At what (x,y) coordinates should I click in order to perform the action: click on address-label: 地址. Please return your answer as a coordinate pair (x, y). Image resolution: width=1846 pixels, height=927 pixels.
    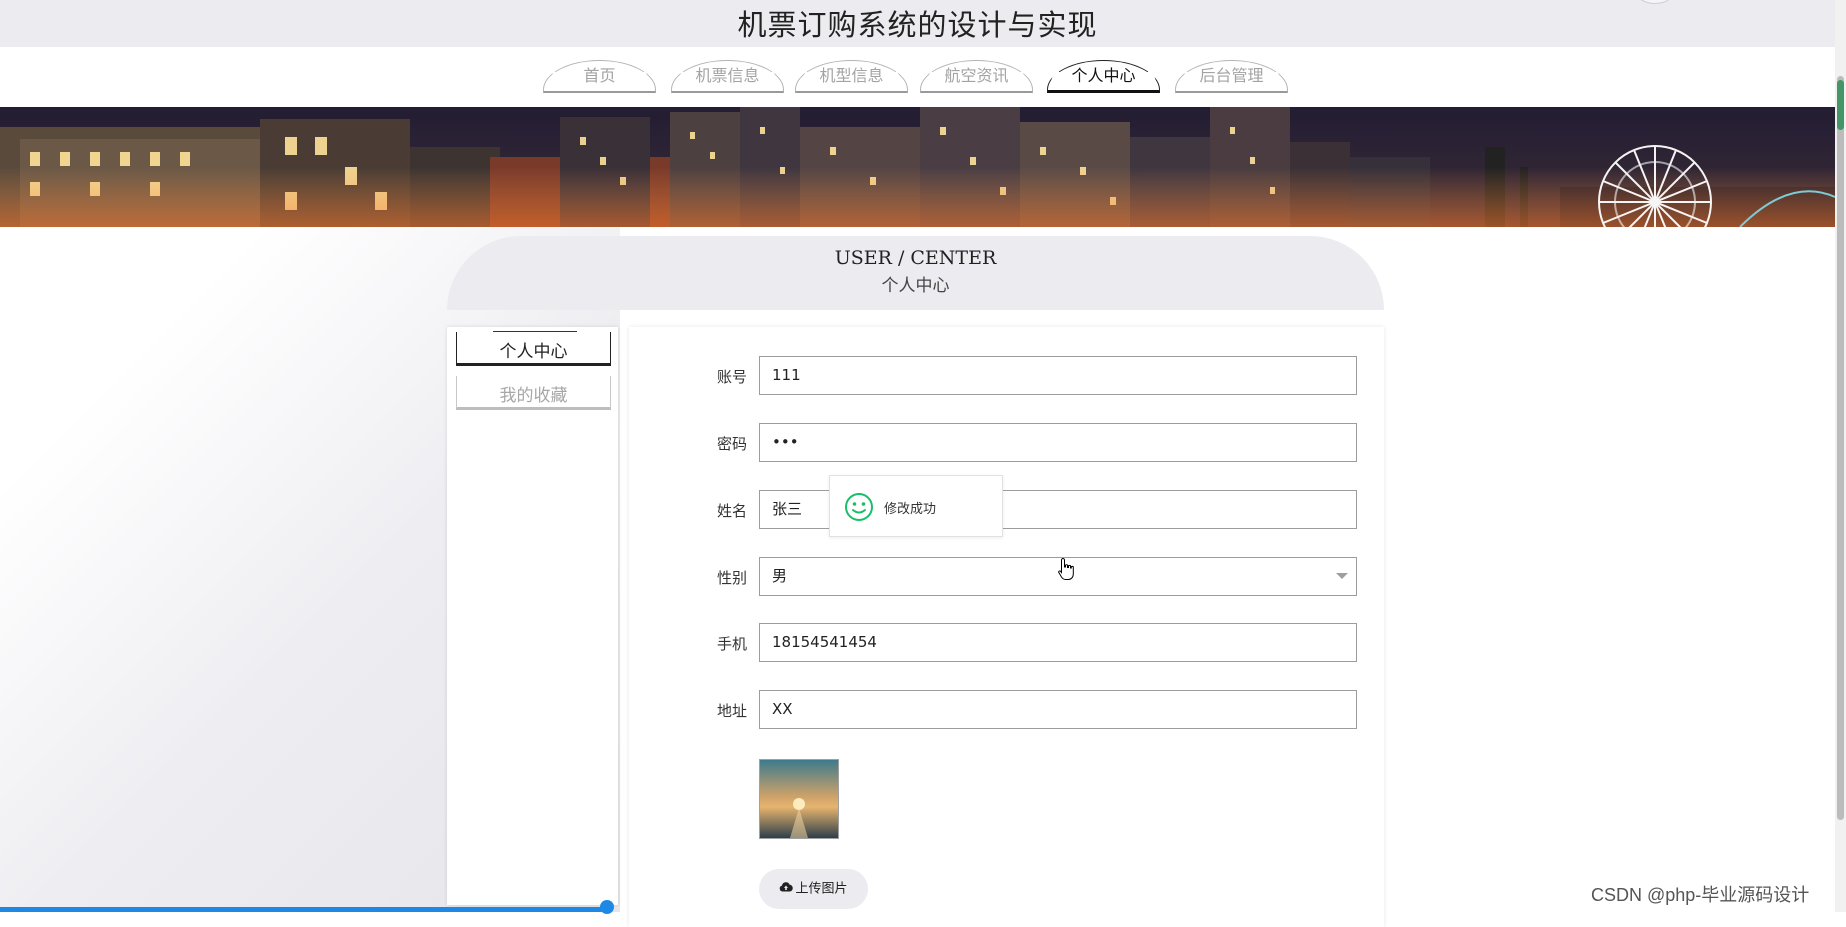
    Looking at the image, I should click on (731, 711).